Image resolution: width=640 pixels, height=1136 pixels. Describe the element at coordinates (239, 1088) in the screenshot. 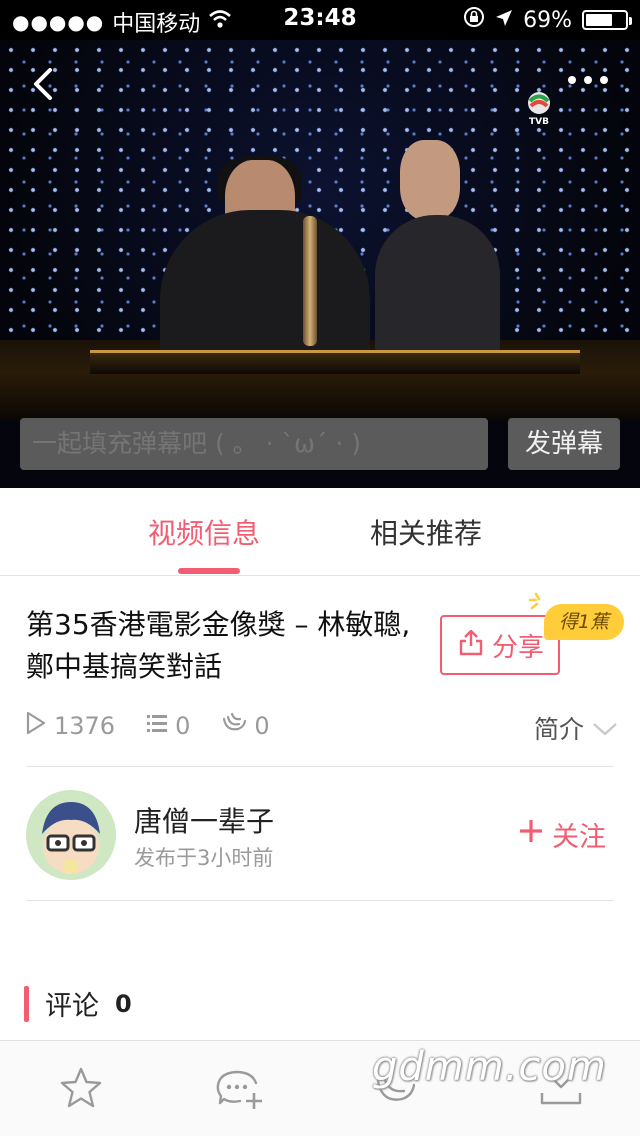

I see `comment-add-icon` at that location.